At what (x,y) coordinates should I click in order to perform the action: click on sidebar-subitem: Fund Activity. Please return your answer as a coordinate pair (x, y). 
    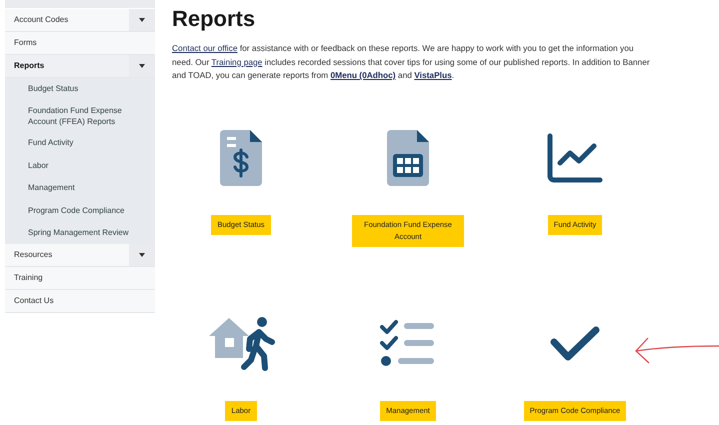
    Looking at the image, I should click on (80, 143).